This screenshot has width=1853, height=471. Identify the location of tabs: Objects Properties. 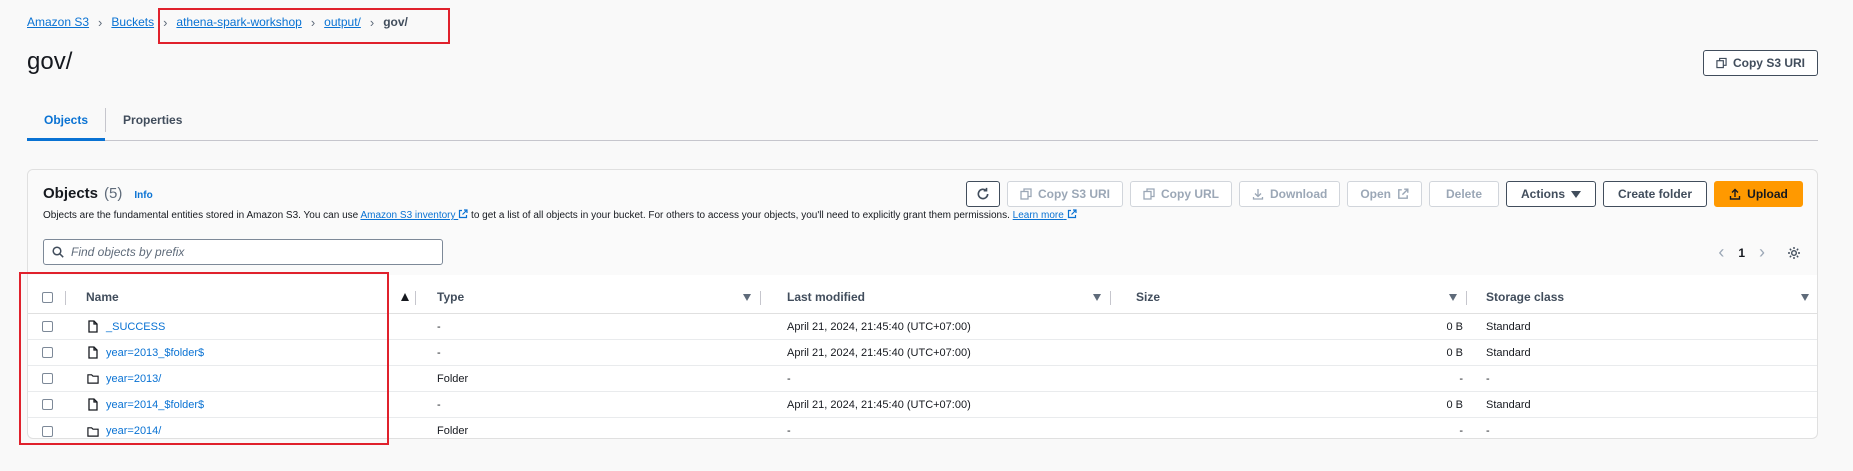
(922, 120).